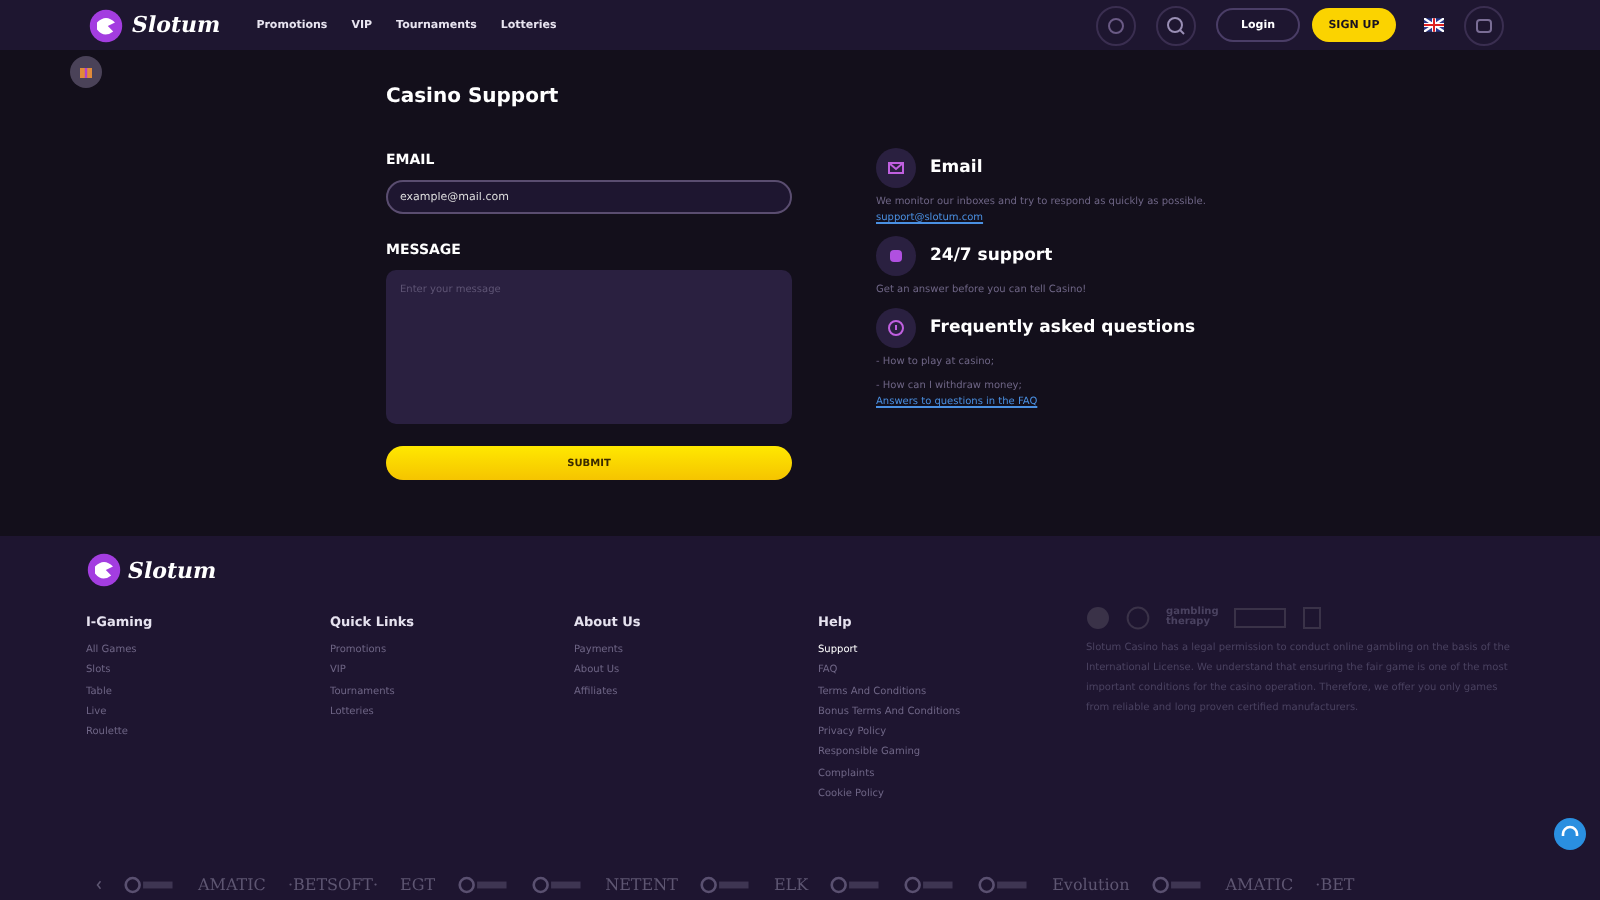 The image size is (1600, 900). Describe the element at coordinates (99, 885) in the screenshot. I see `previous-icon` at that location.